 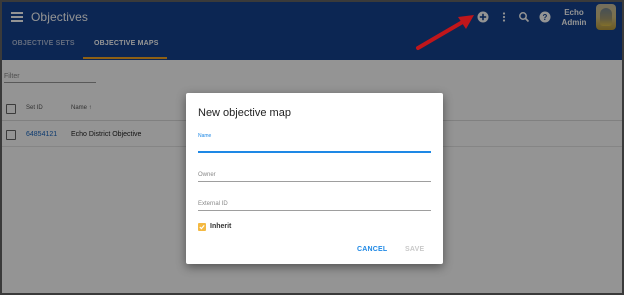 I want to click on annotation-arrow-icon, so click(x=445, y=32).